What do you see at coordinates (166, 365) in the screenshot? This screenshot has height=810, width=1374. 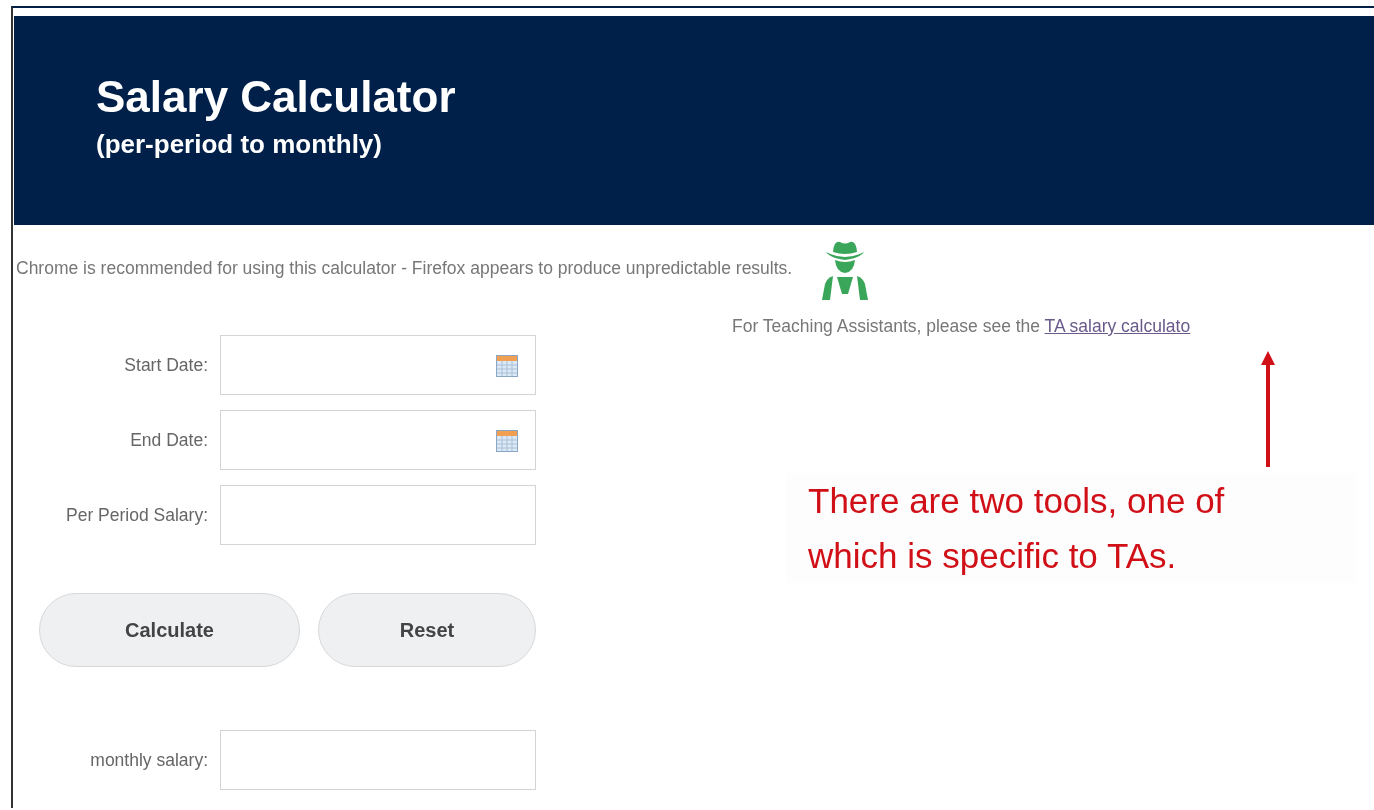 I see `field-label: Start Date:` at bounding box center [166, 365].